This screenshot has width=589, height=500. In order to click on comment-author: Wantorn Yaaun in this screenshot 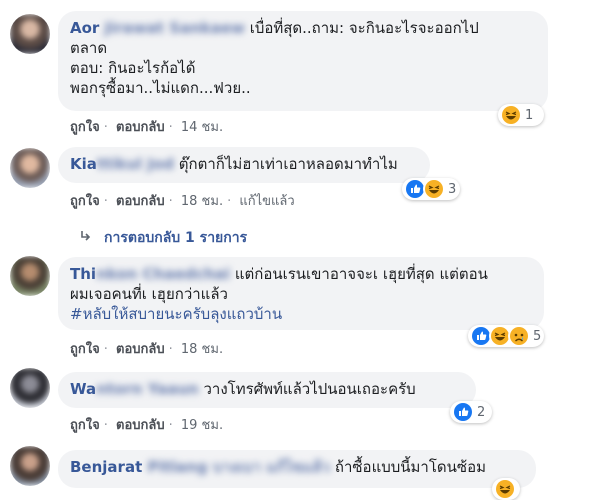, I will do `click(134, 389)`.